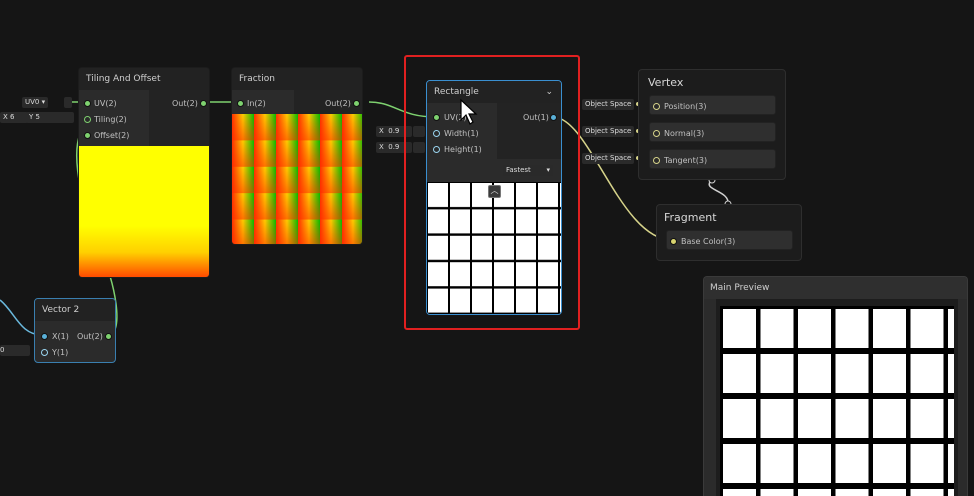 This screenshot has height=496, width=974. What do you see at coordinates (144, 211) in the screenshot?
I see `tiling-preview` at bounding box center [144, 211].